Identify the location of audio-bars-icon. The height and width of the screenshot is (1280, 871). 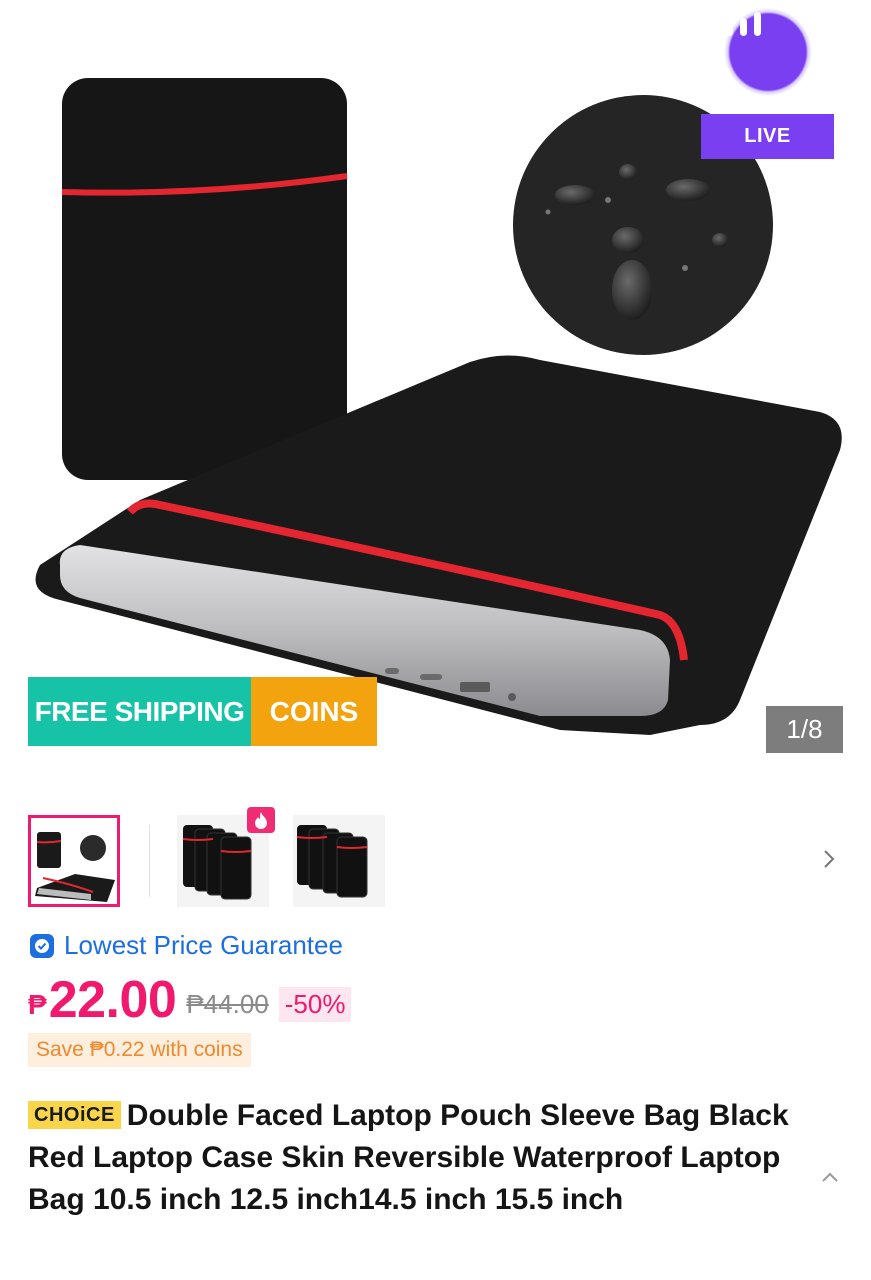
(743, 24).